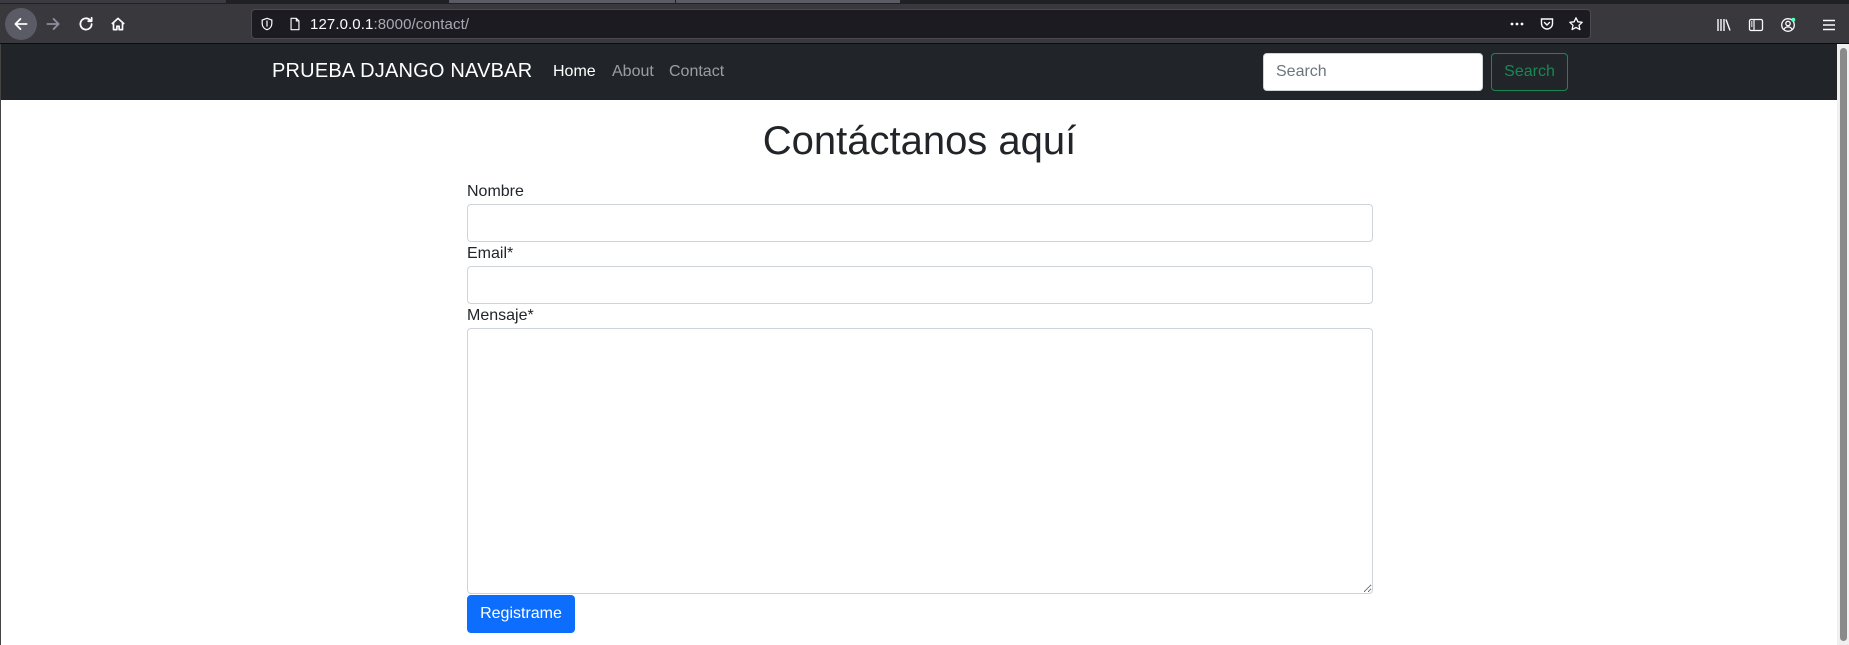 The height and width of the screenshot is (645, 1849). I want to click on mensaje-label: Mensaje*, so click(500, 315).